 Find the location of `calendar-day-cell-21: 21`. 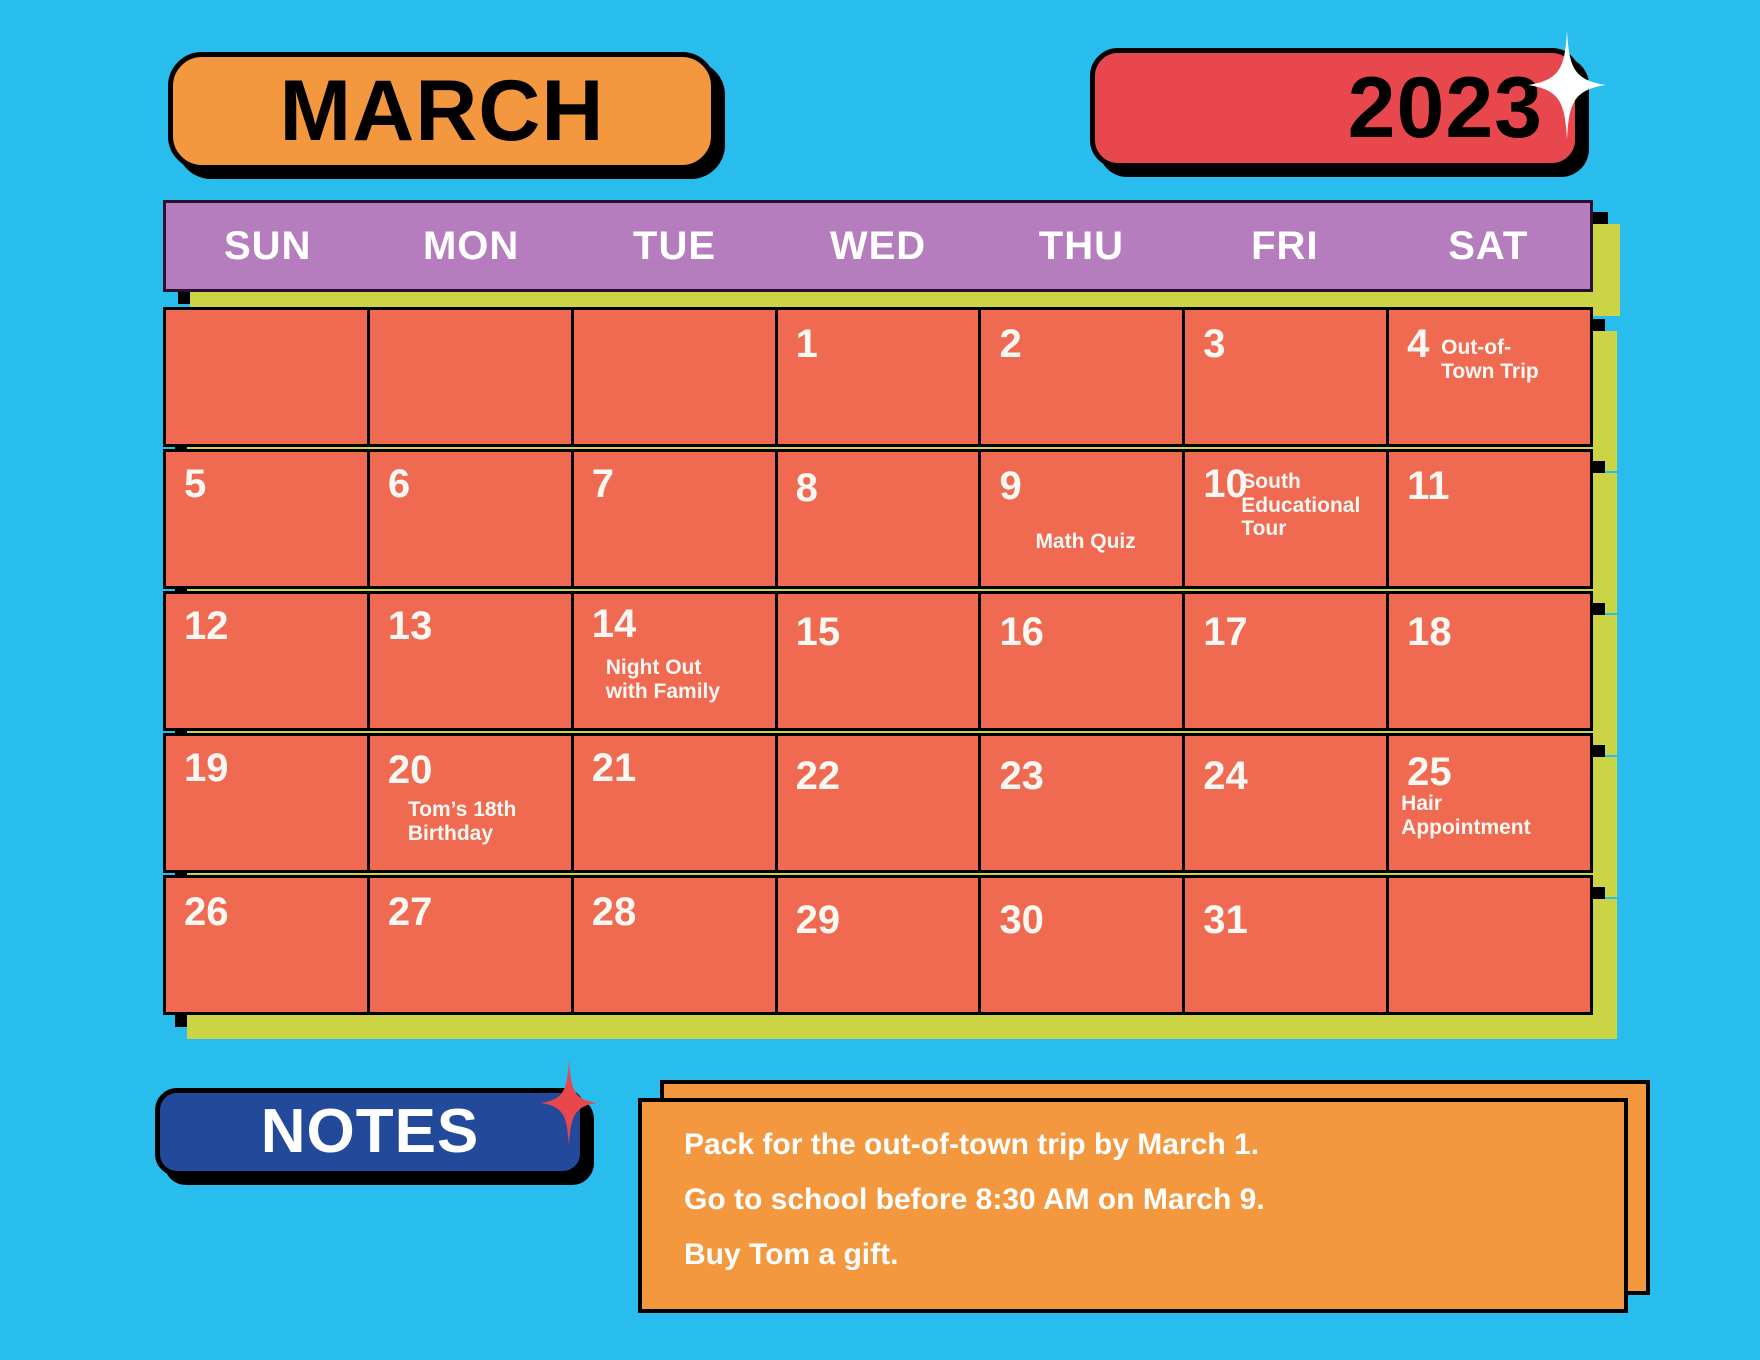

calendar-day-cell-21: 21 is located at coordinates (676, 803).